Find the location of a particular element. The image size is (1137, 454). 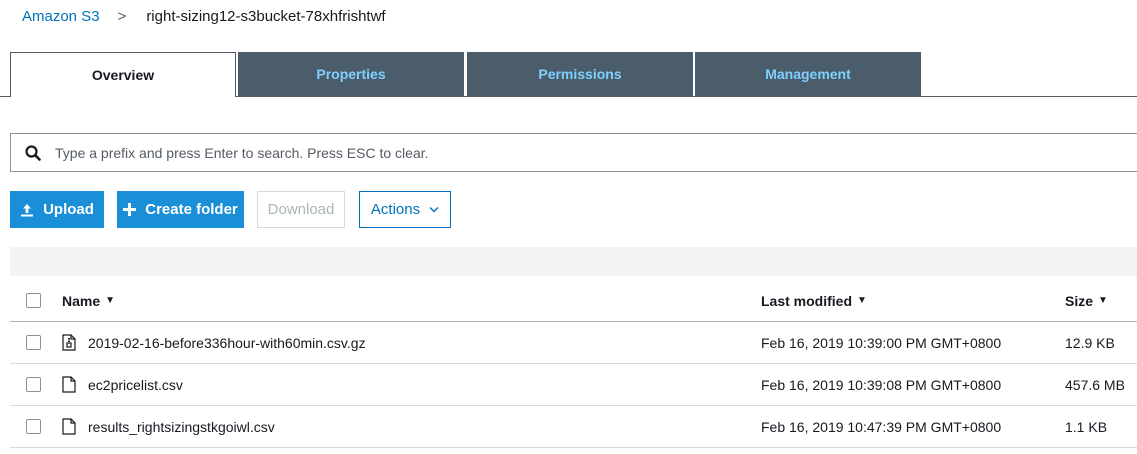

create-folder-button: Create folder is located at coordinates (180, 209).